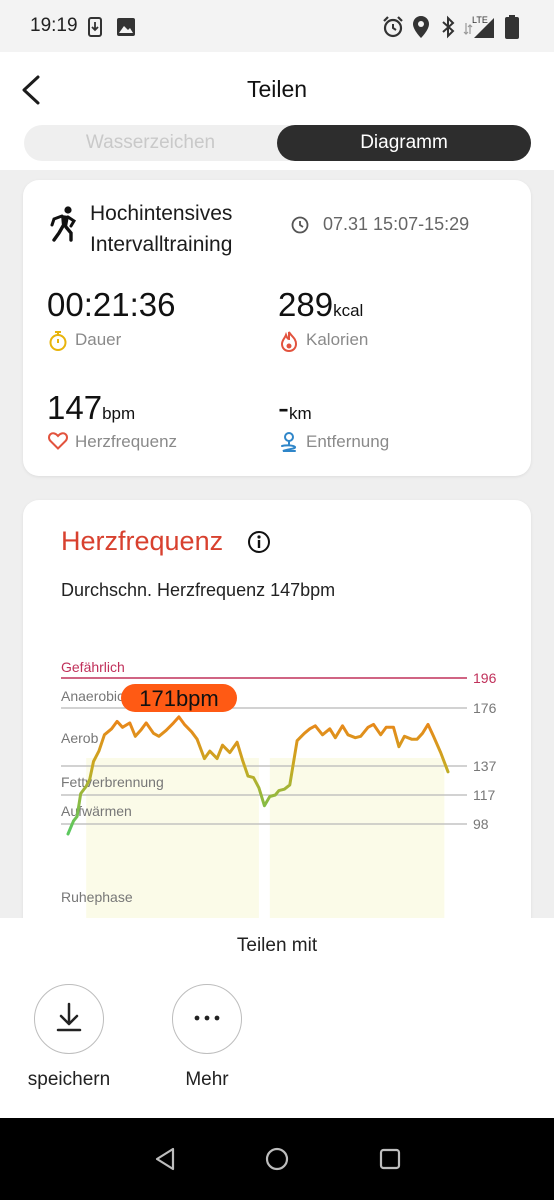  What do you see at coordinates (300, 225) in the screenshot?
I see `clock-icon` at bounding box center [300, 225].